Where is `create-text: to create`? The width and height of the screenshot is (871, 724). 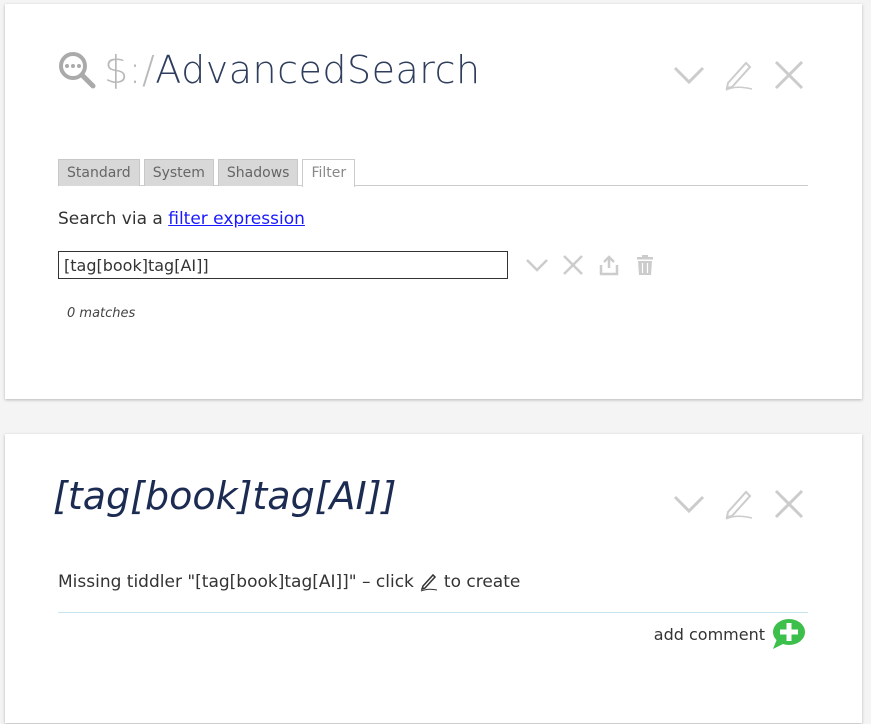
create-text: to create is located at coordinates (482, 582).